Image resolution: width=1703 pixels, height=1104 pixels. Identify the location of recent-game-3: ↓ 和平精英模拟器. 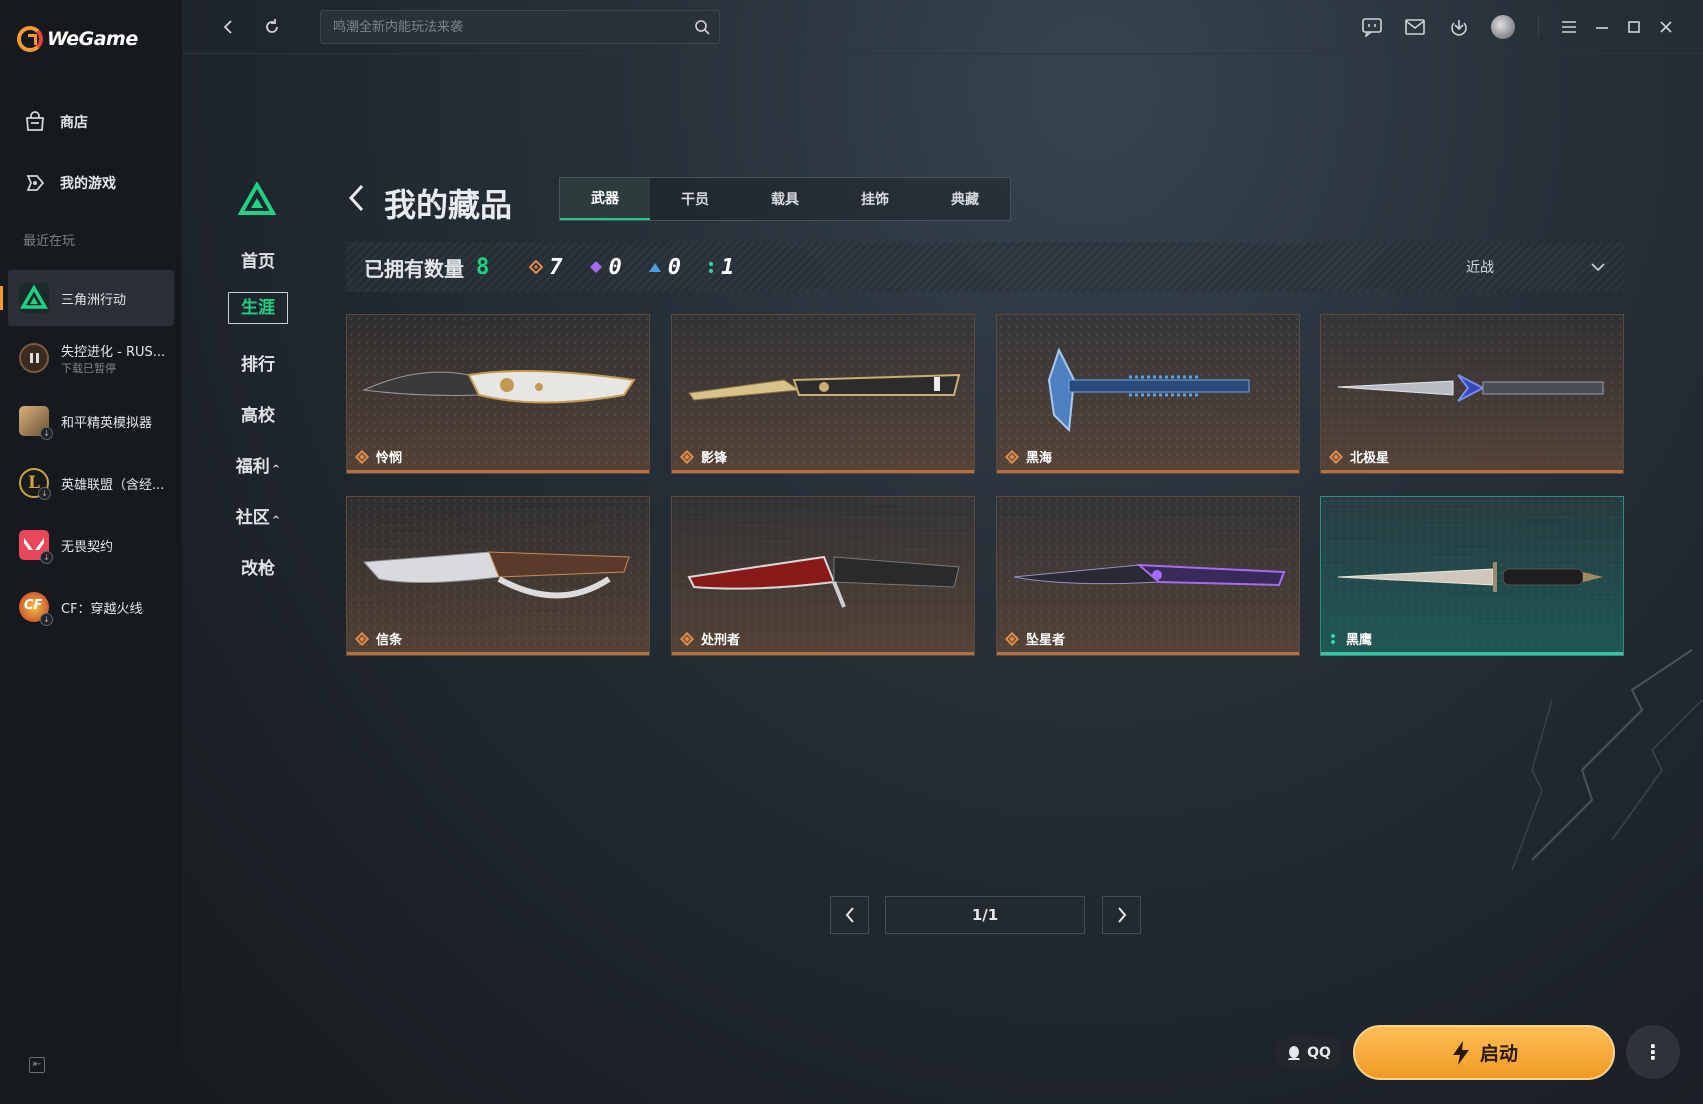
(91, 421).